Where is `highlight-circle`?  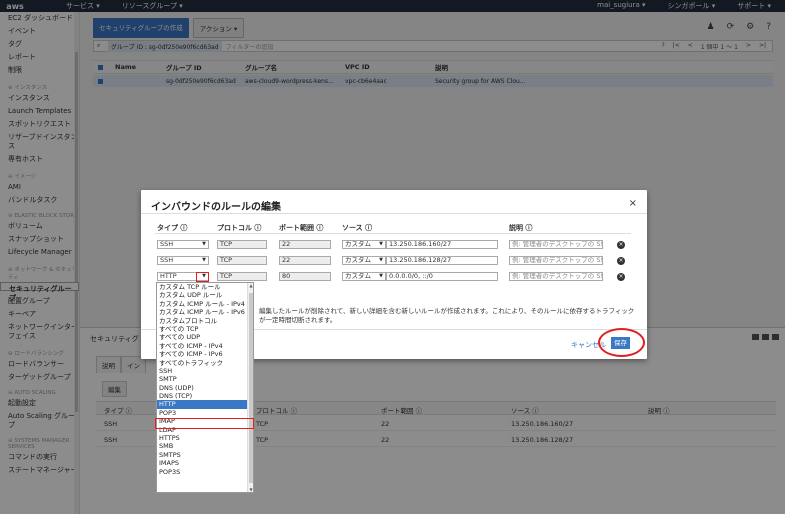 highlight-circle is located at coordinates (621, 342).